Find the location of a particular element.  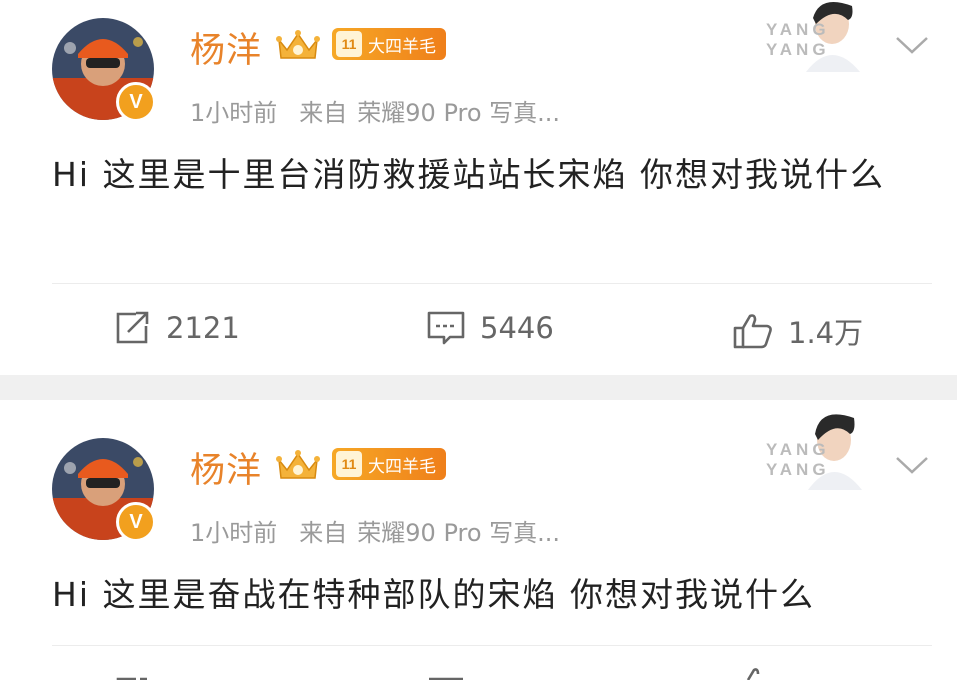

like-button: 1.4万 is located at coordinates (797, 331).